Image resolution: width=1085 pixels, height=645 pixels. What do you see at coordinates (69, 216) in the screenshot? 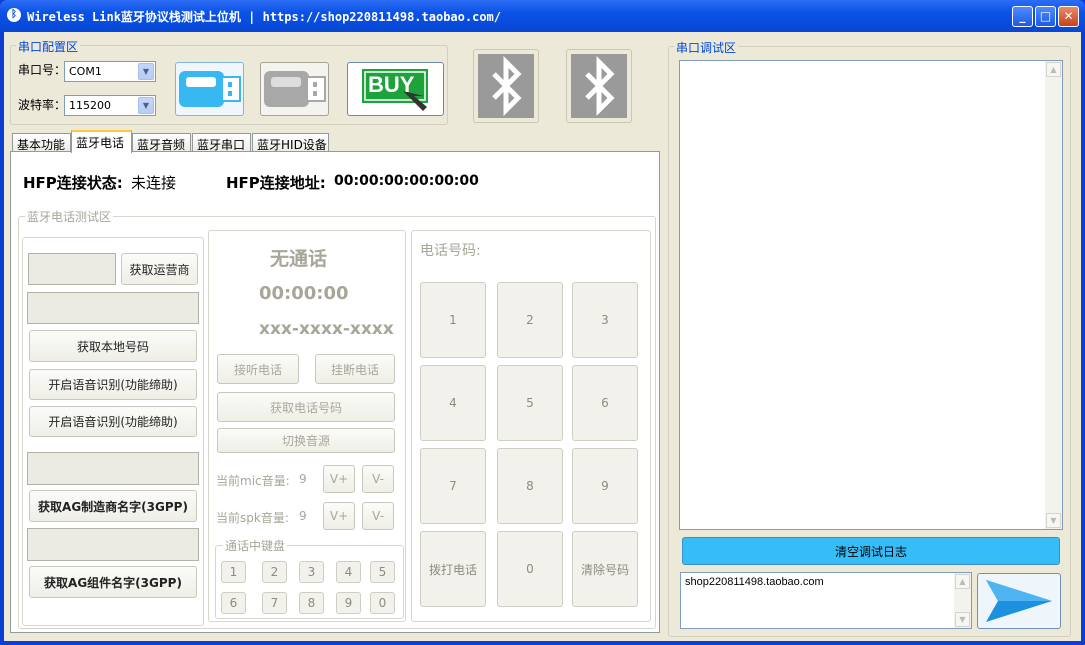
I see `phone-test-legend: 蓝牙电话测试区` at bounding box center [69, 216].